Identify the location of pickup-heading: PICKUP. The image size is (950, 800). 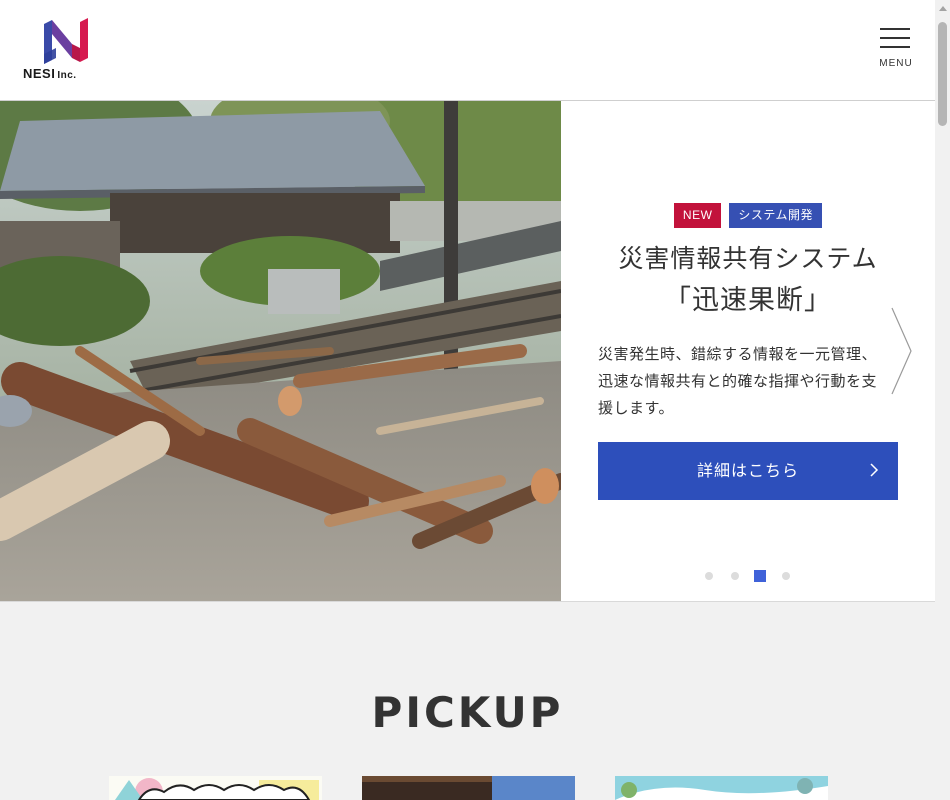
(467, 712).